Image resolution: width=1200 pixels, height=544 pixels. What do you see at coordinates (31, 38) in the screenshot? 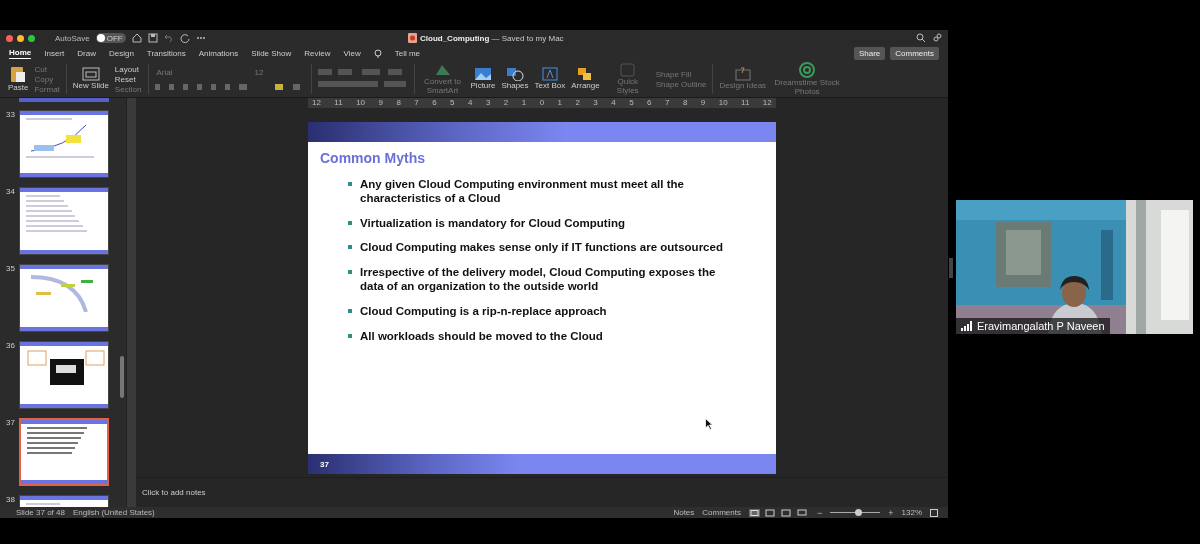
I see `zoom-button` at bounding box center [31, 38].